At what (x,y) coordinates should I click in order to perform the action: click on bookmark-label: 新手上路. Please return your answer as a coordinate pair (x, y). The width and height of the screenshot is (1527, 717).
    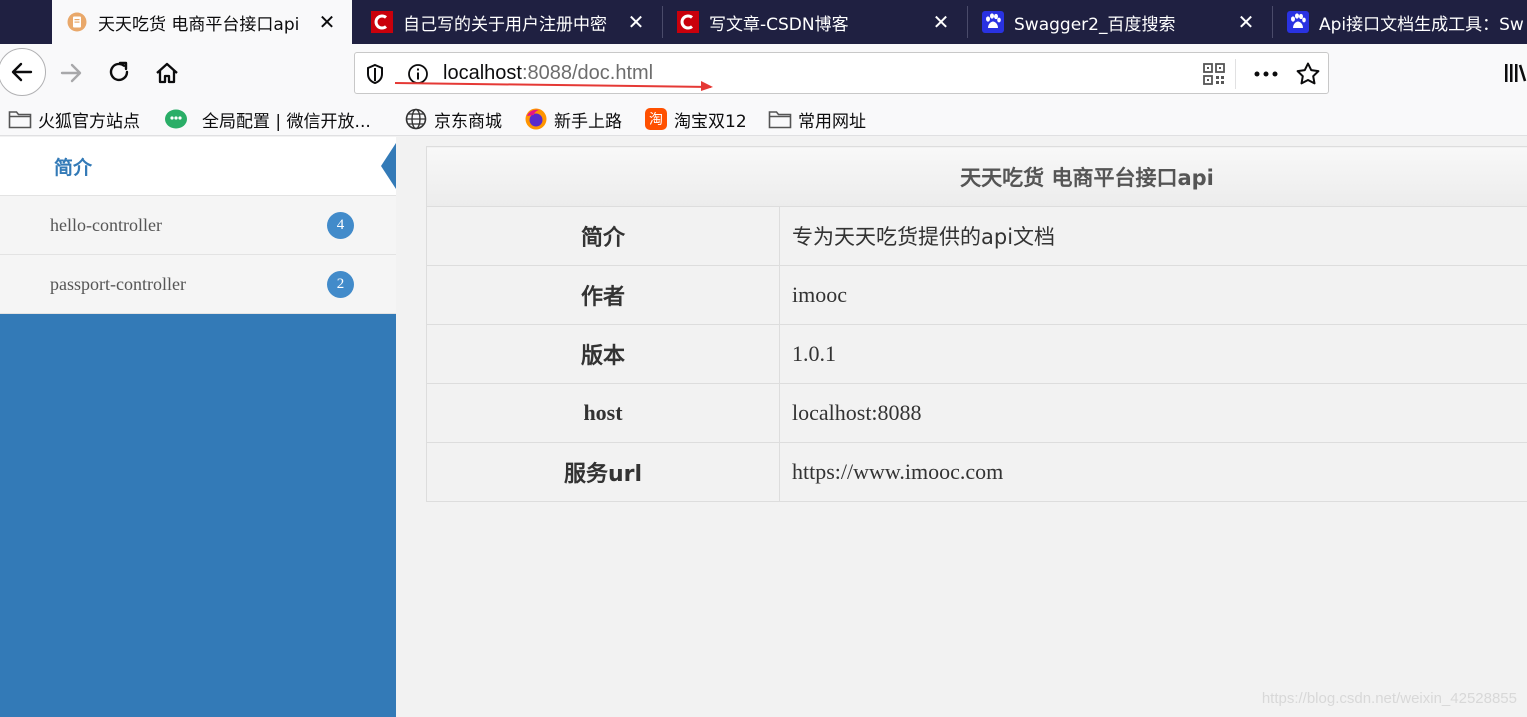
    Looking at the image, I should click on (588, 121).